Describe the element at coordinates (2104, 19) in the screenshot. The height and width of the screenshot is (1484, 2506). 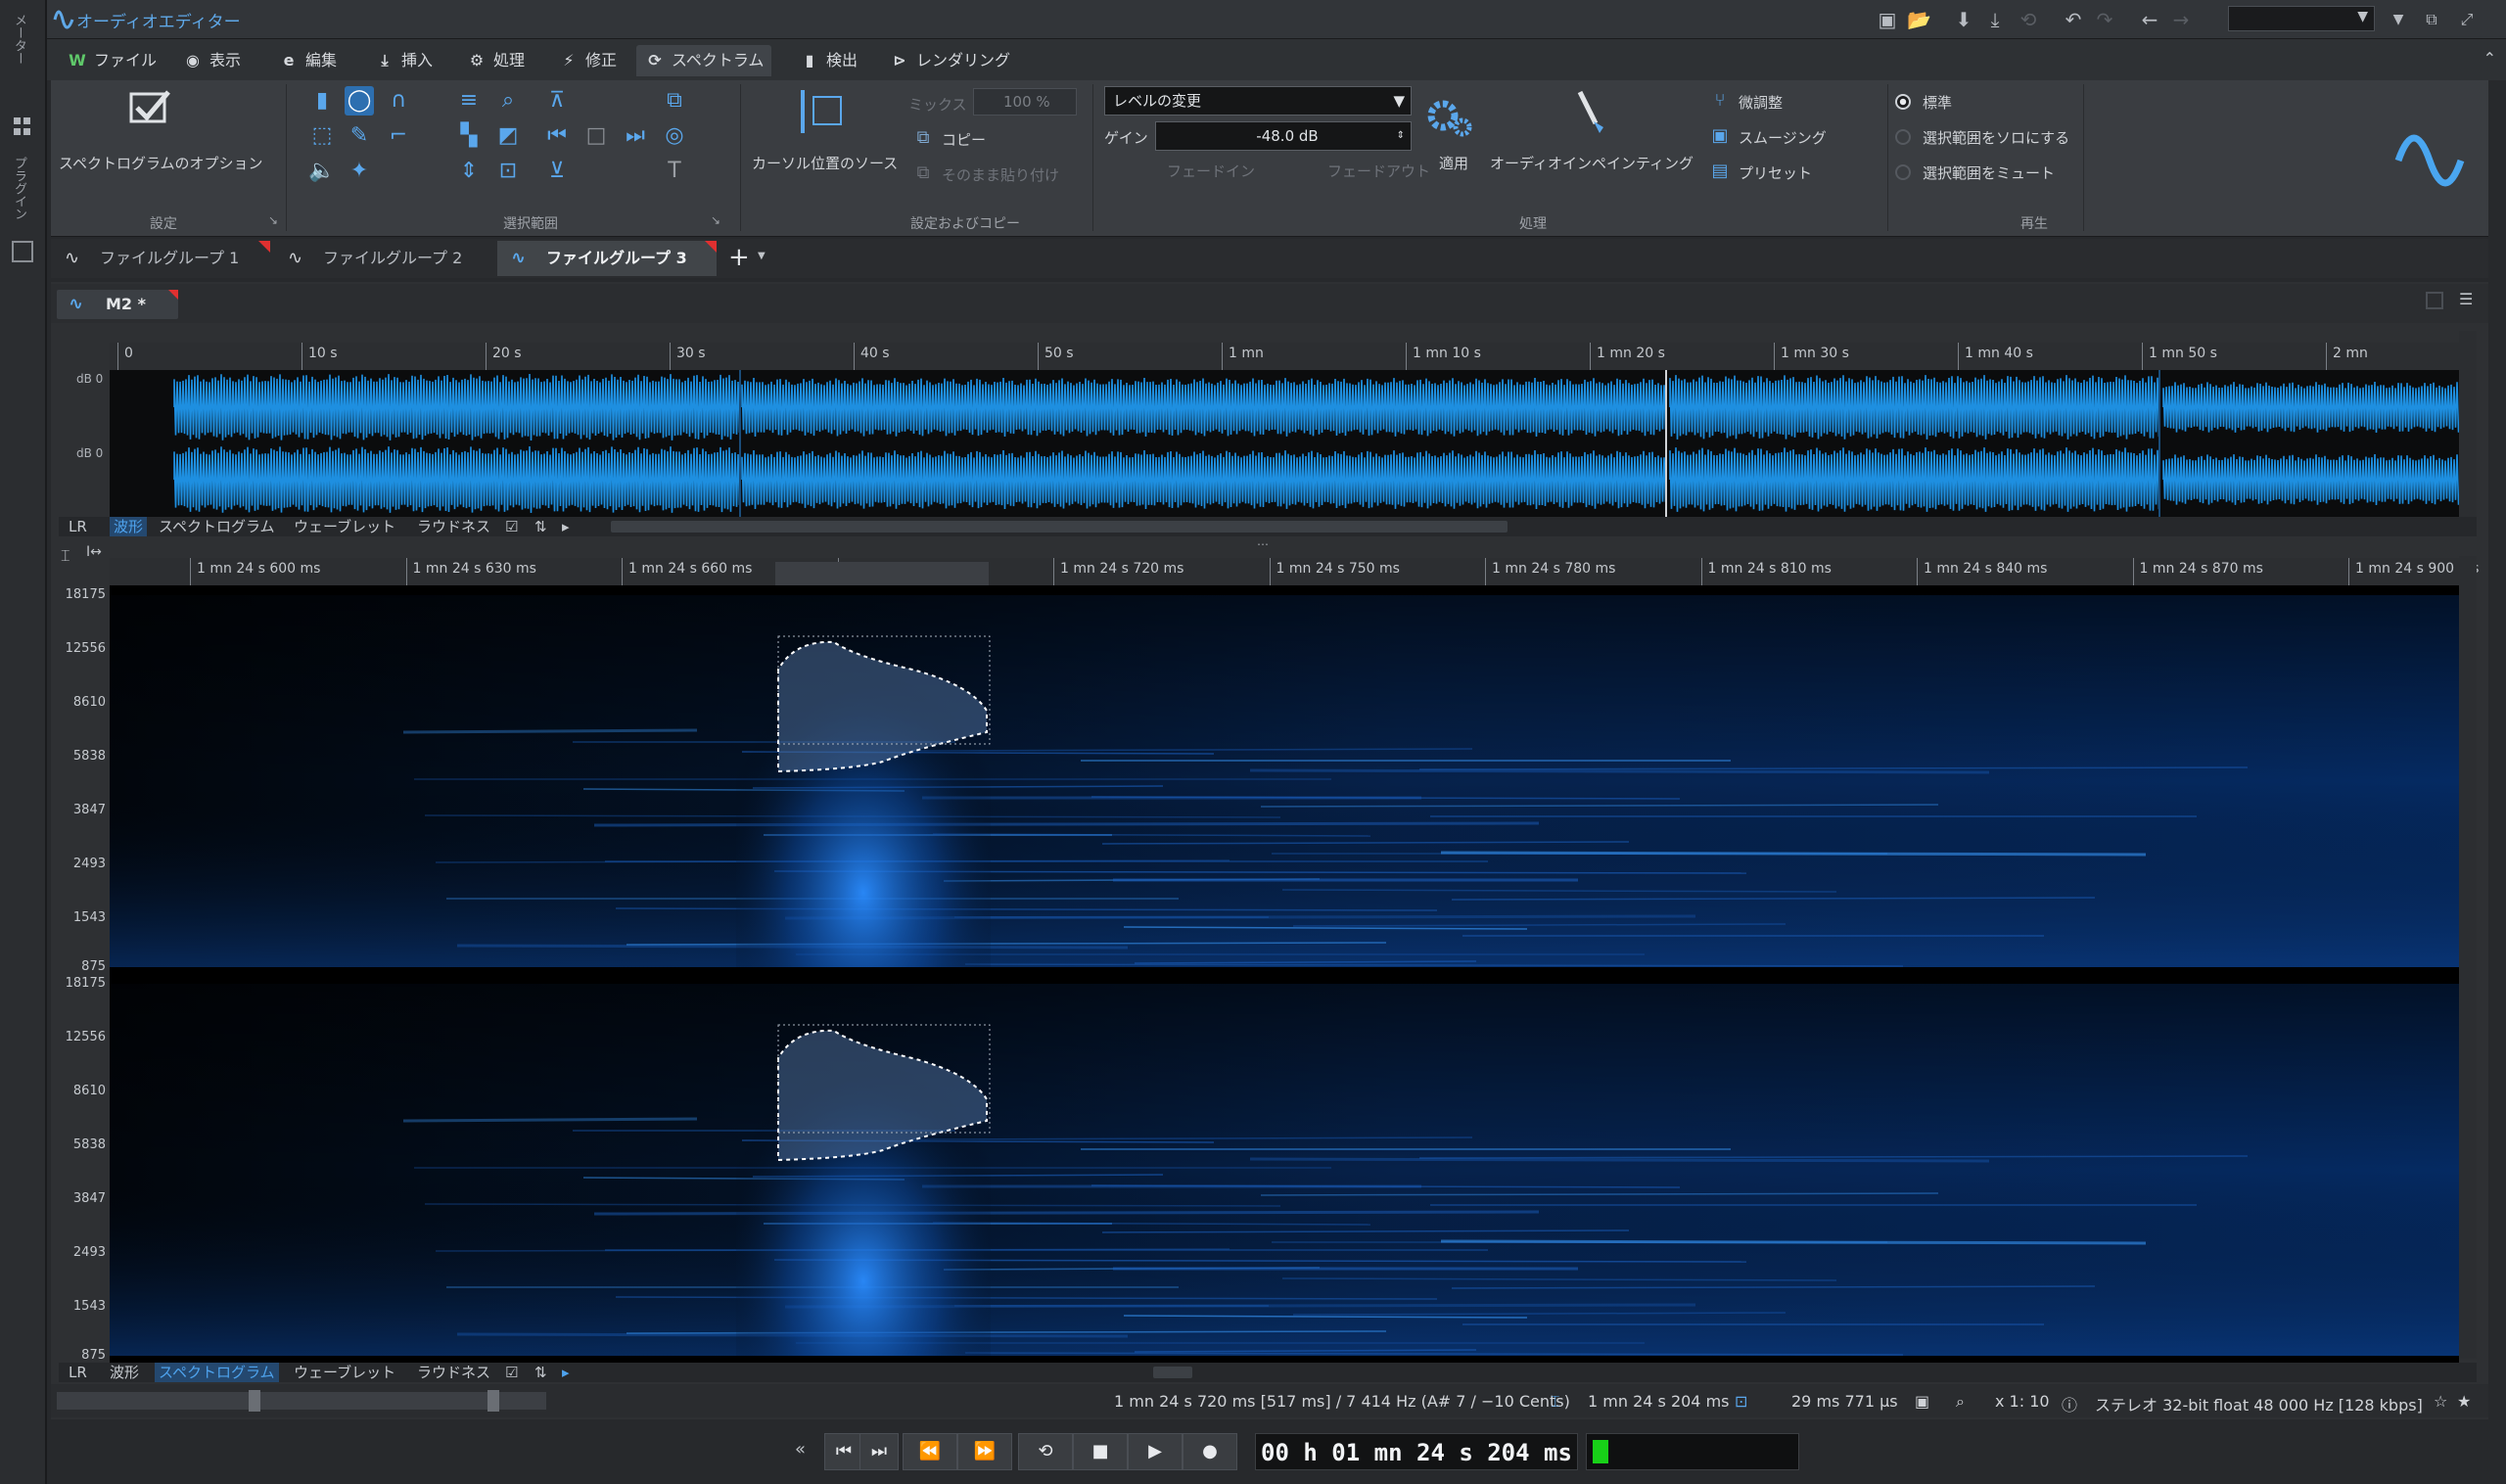
I see `redo-icon: ↷` at that location.